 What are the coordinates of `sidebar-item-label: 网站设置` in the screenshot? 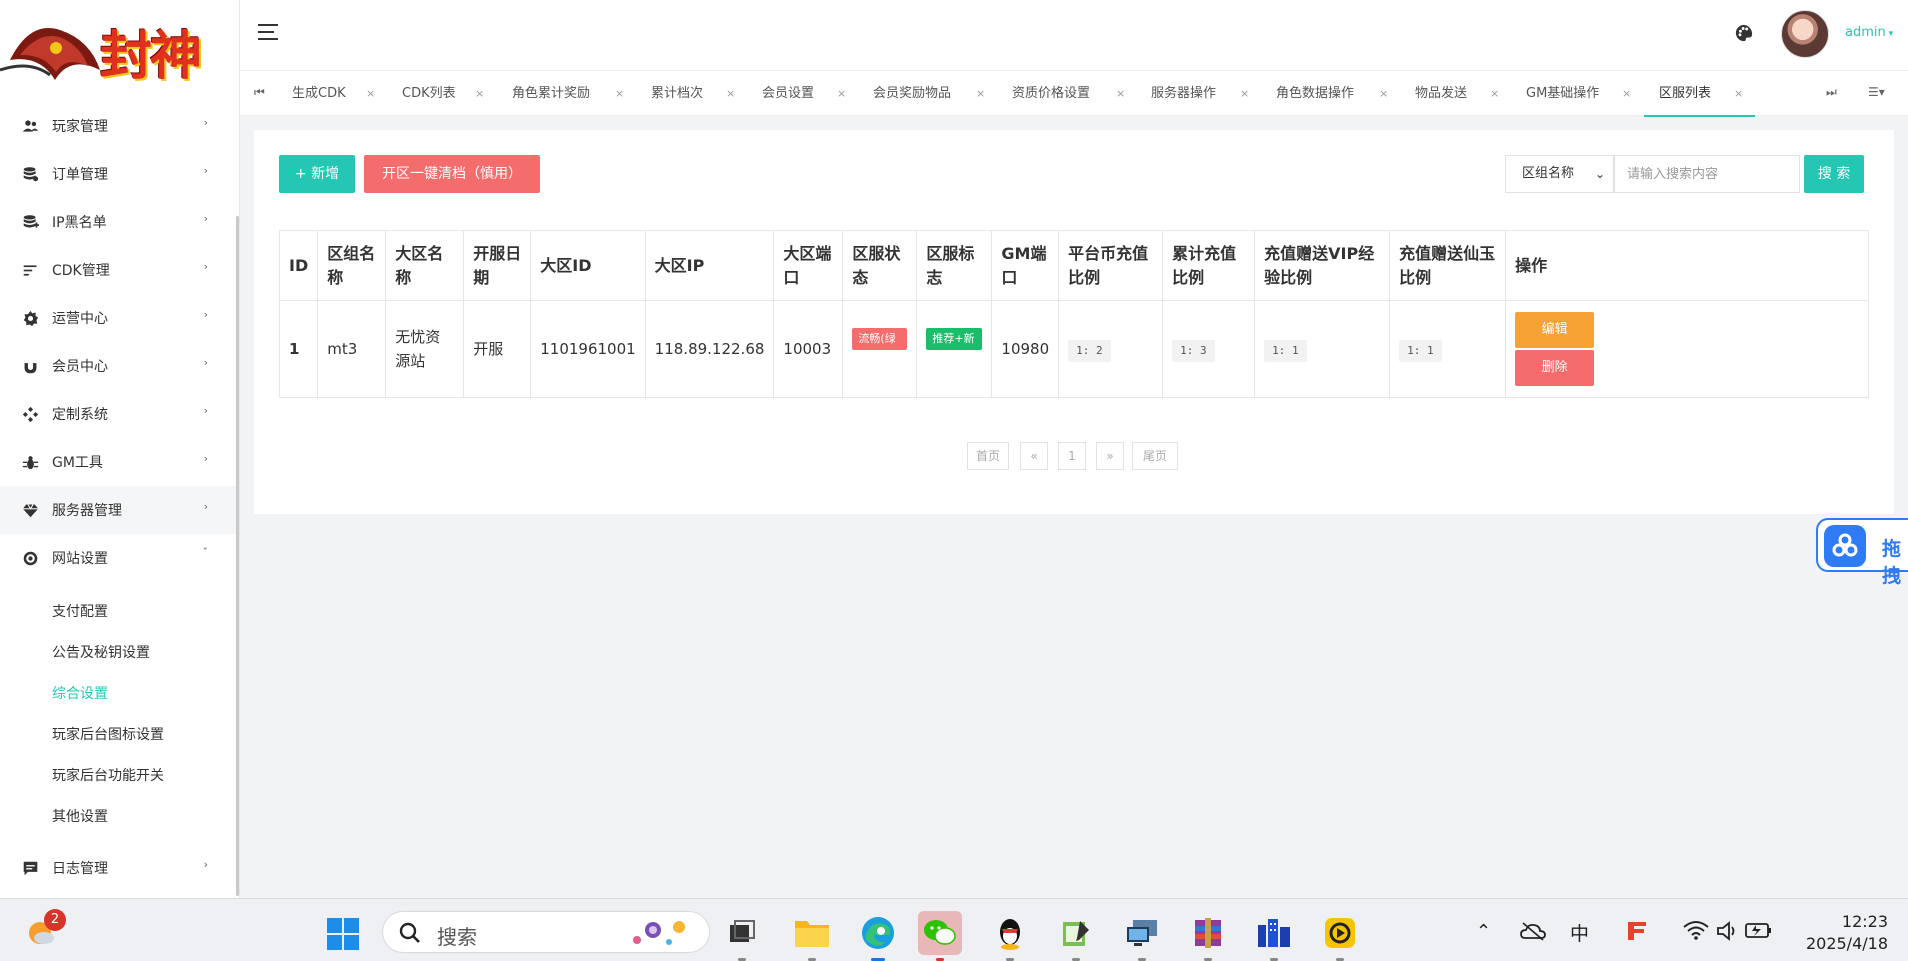 It's located at (80, 559).